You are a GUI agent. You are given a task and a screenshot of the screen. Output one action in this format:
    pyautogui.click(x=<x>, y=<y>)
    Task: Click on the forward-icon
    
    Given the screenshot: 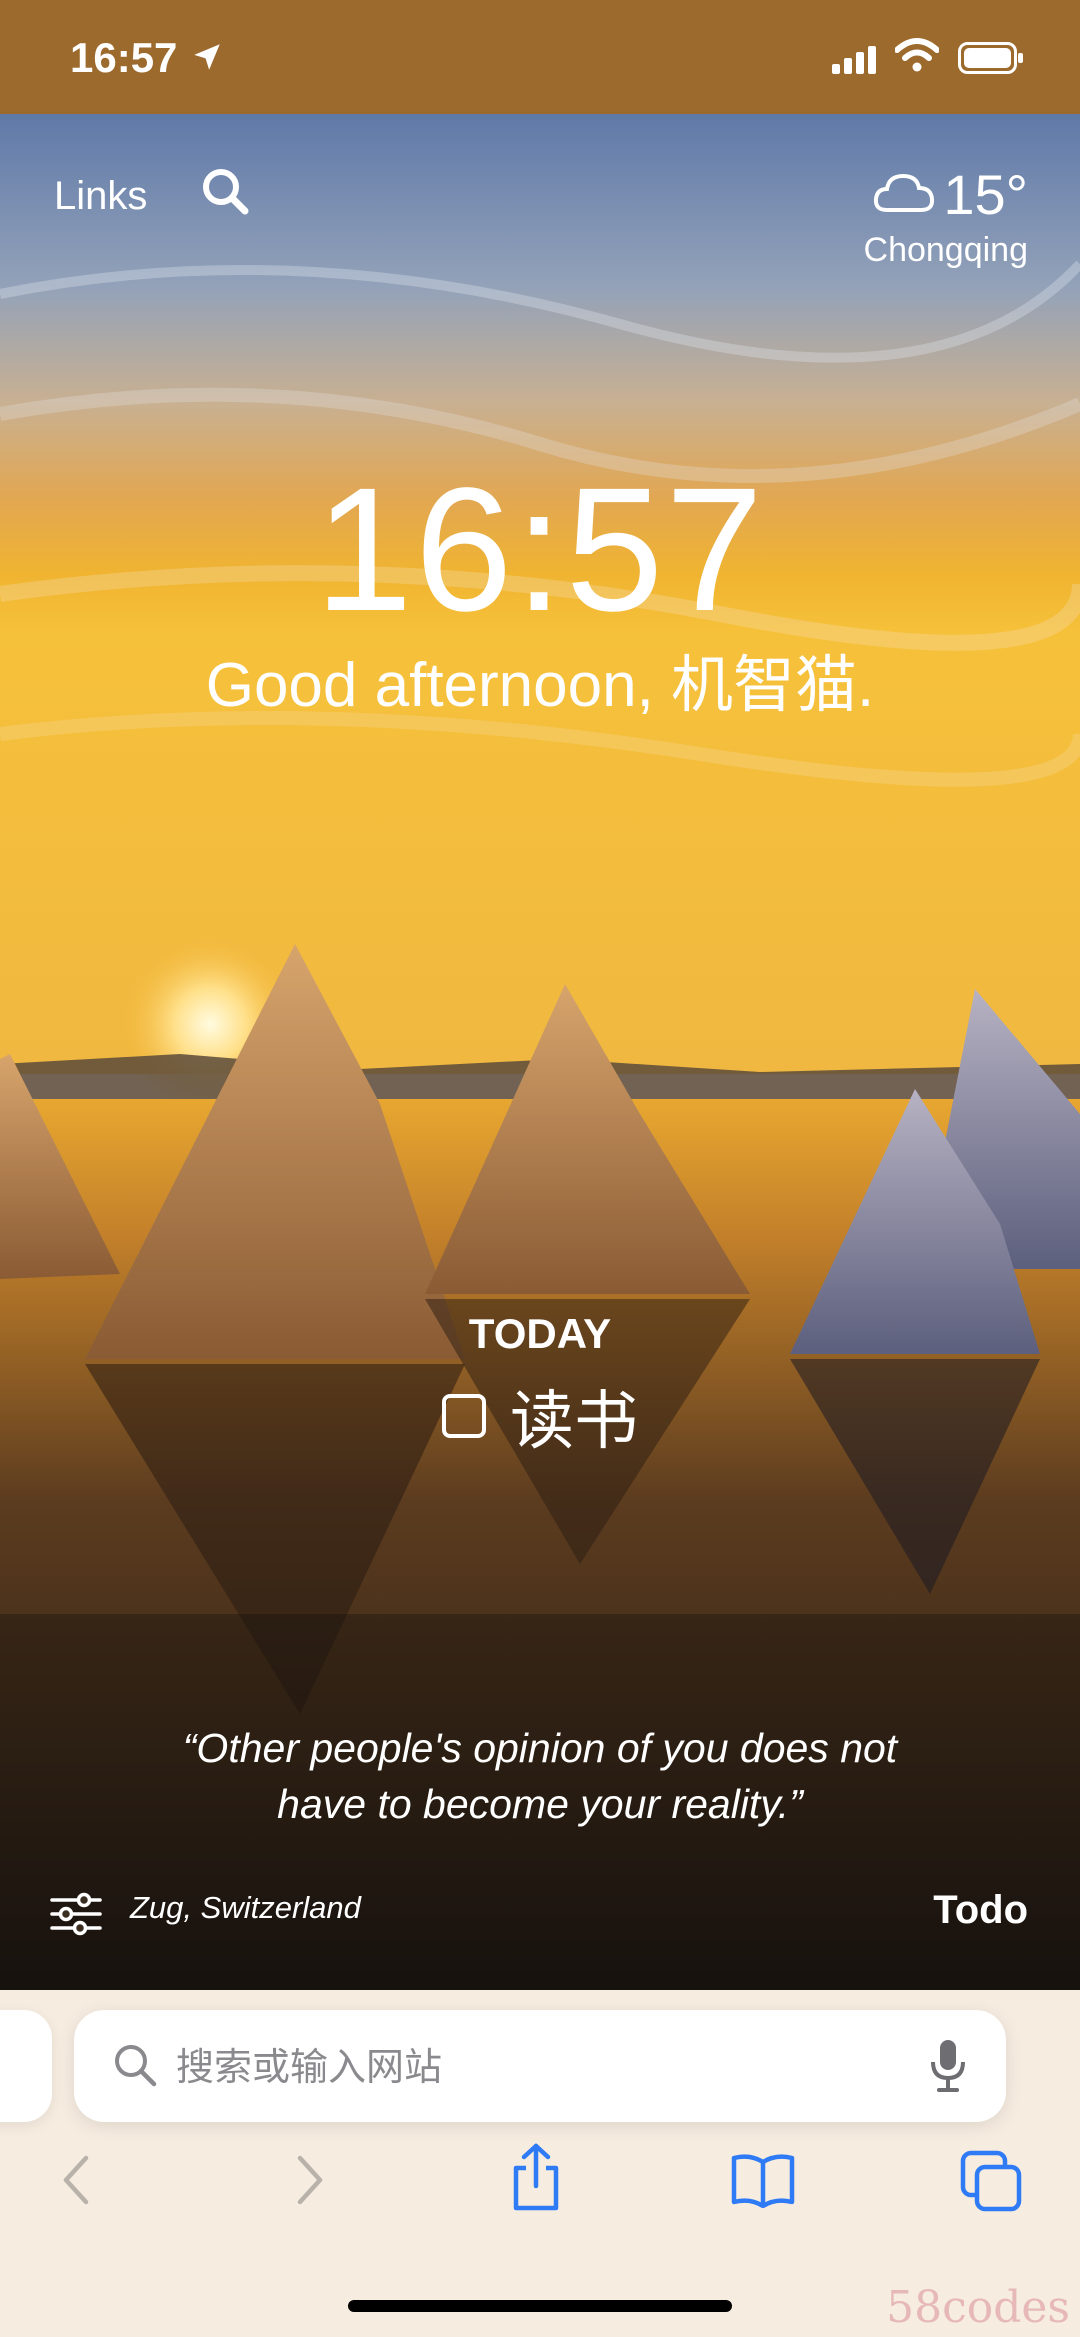 What is the action you would take?
    pyautogui.click(x=310, y=2182)
    